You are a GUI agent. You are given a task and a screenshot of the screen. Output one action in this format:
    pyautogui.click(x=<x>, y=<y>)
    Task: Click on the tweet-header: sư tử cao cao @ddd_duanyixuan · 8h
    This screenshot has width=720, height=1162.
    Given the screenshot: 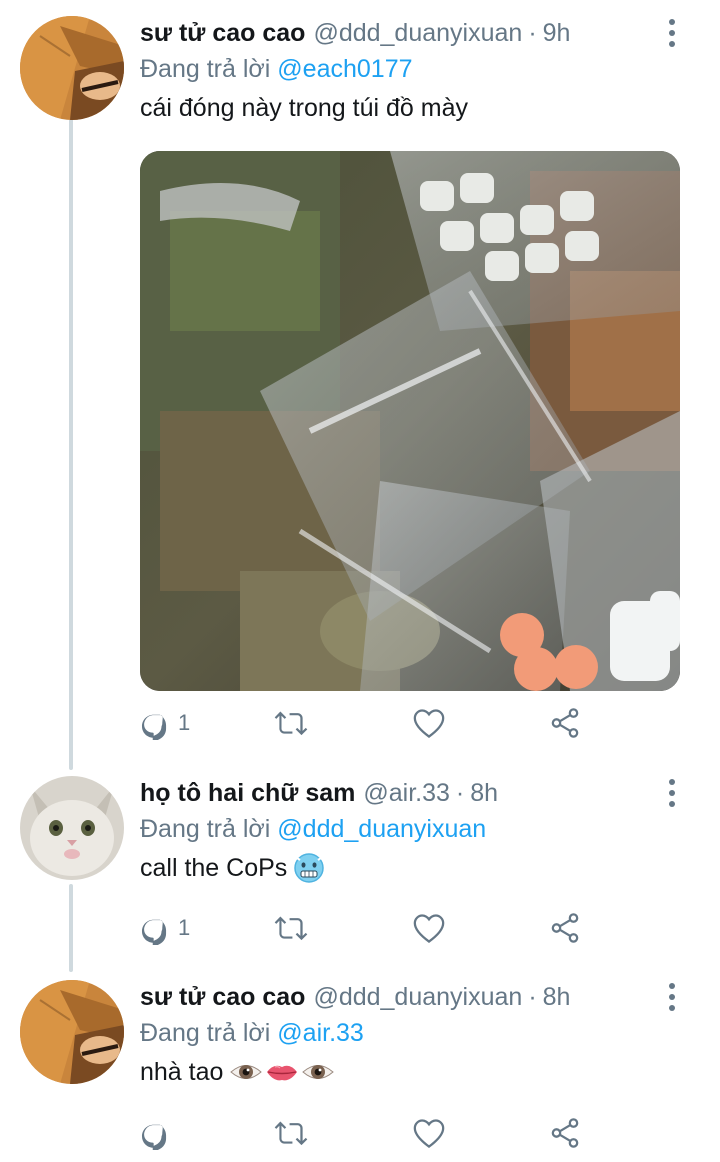 What is the action you would take?
    pyautogui.click(x=400, y=997)
    